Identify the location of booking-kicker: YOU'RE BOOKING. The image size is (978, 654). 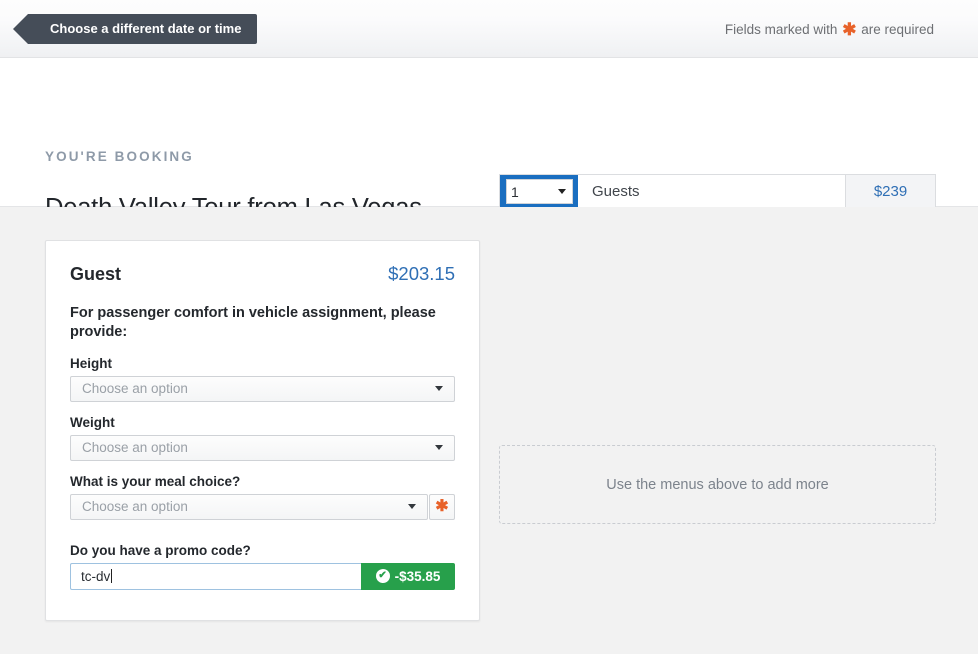
(119, 156).